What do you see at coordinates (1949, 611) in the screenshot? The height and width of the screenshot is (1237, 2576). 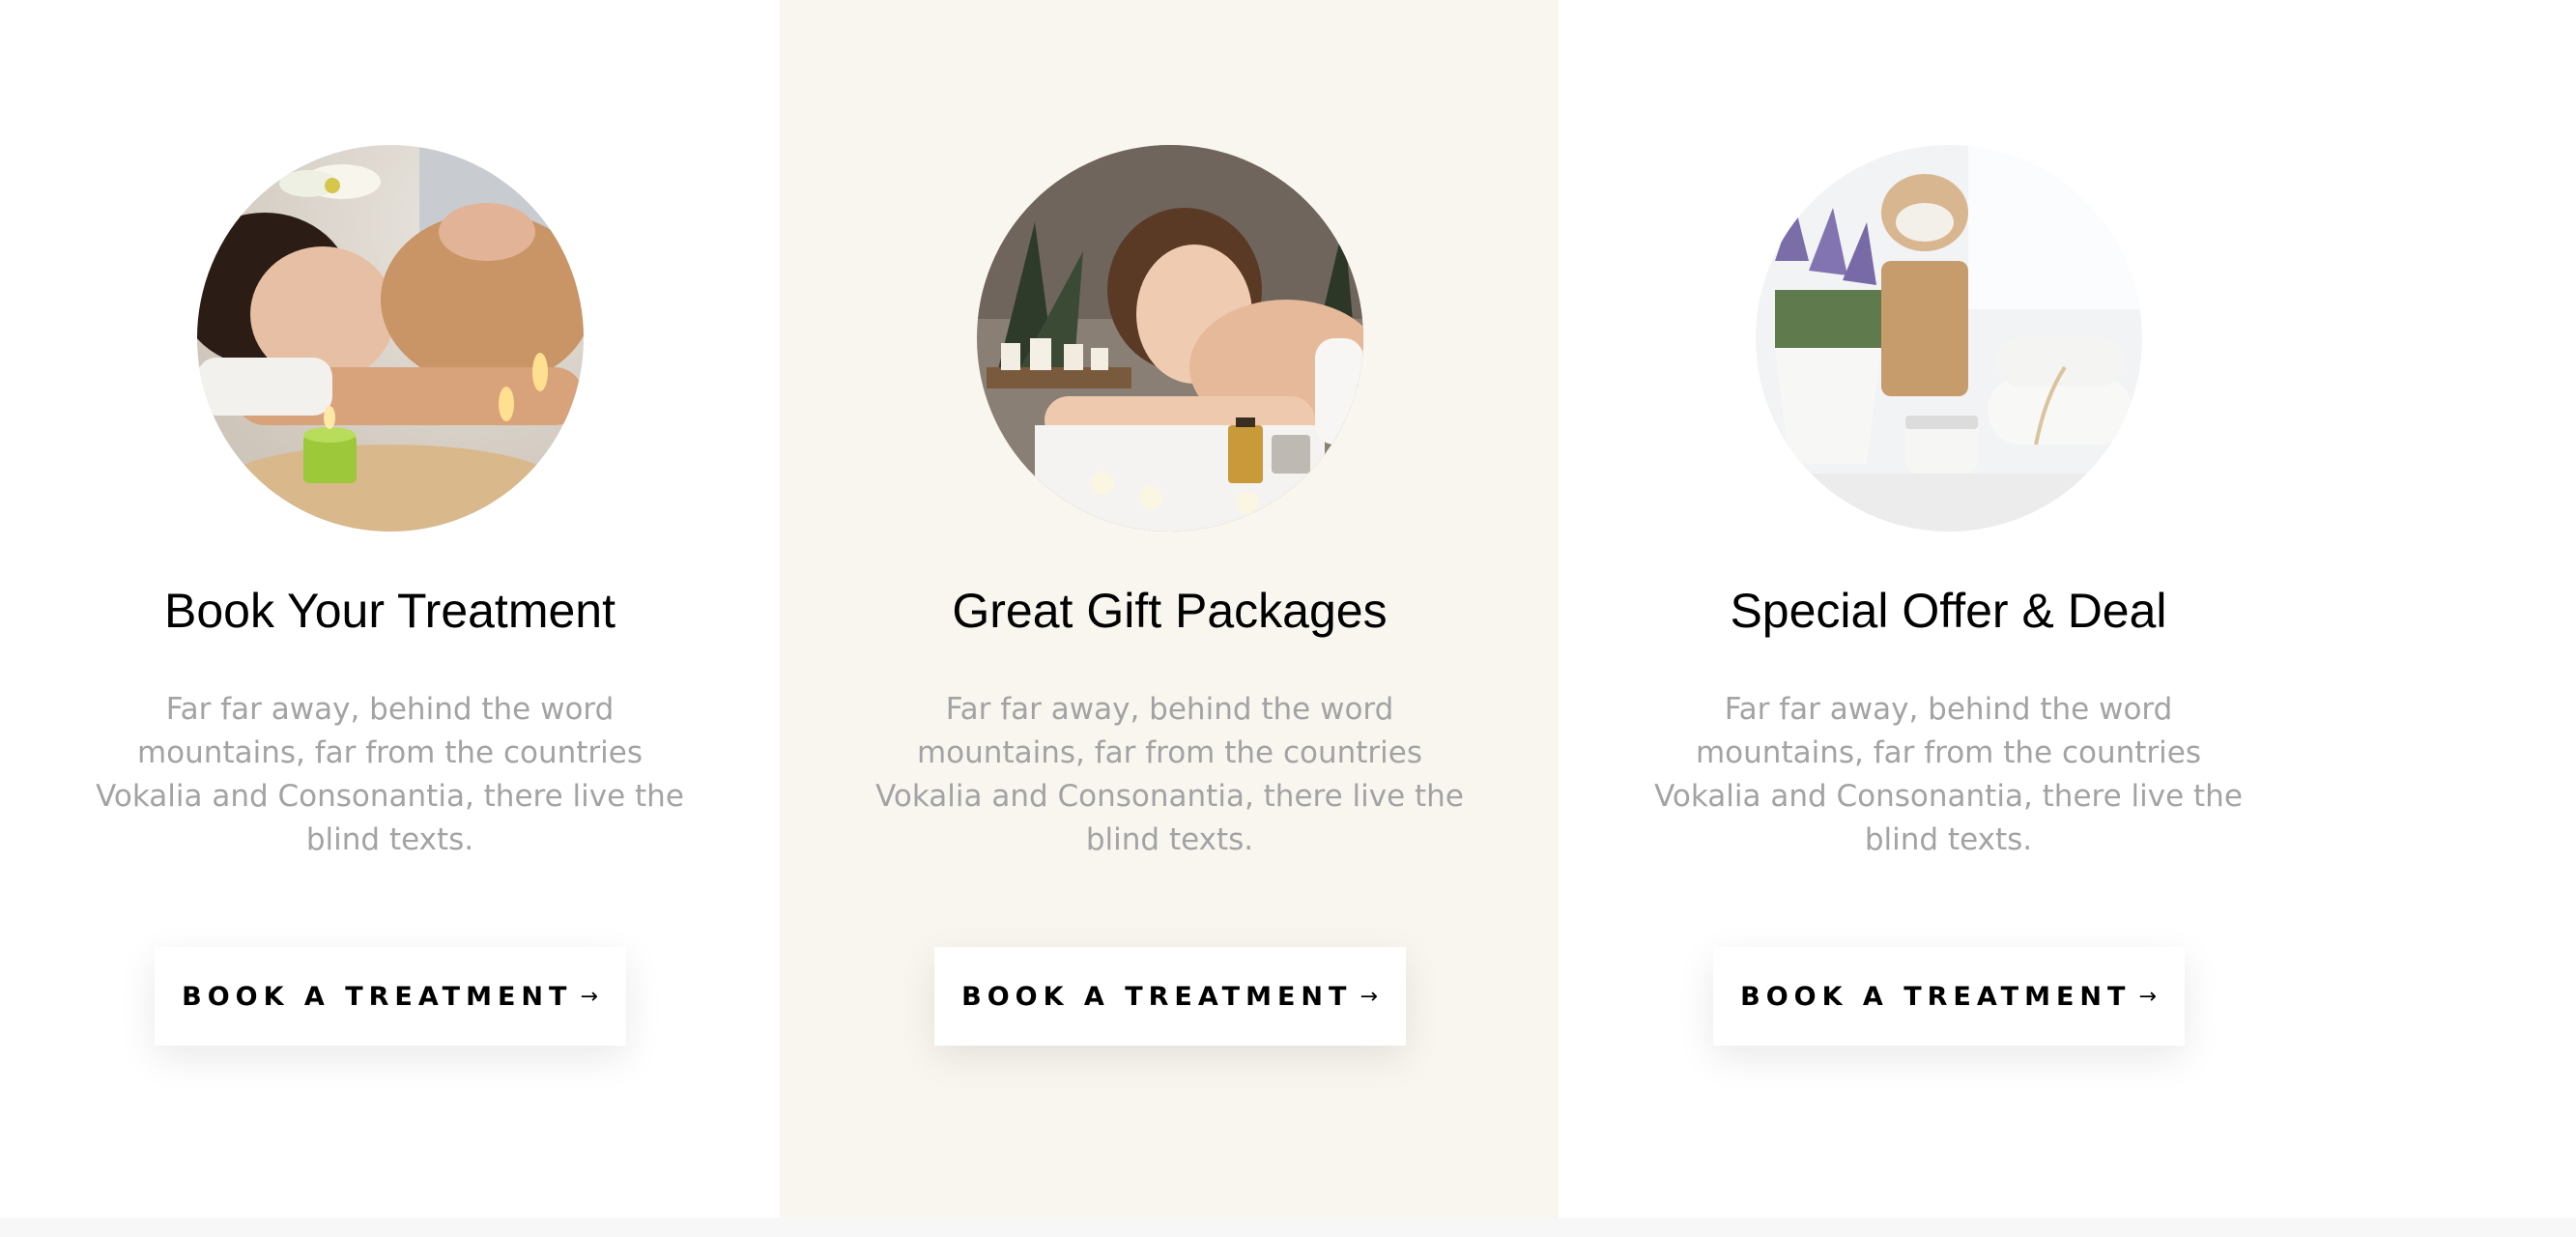 I see `card-title: Special Offer & Deal` at bounding box center [1949, 611].